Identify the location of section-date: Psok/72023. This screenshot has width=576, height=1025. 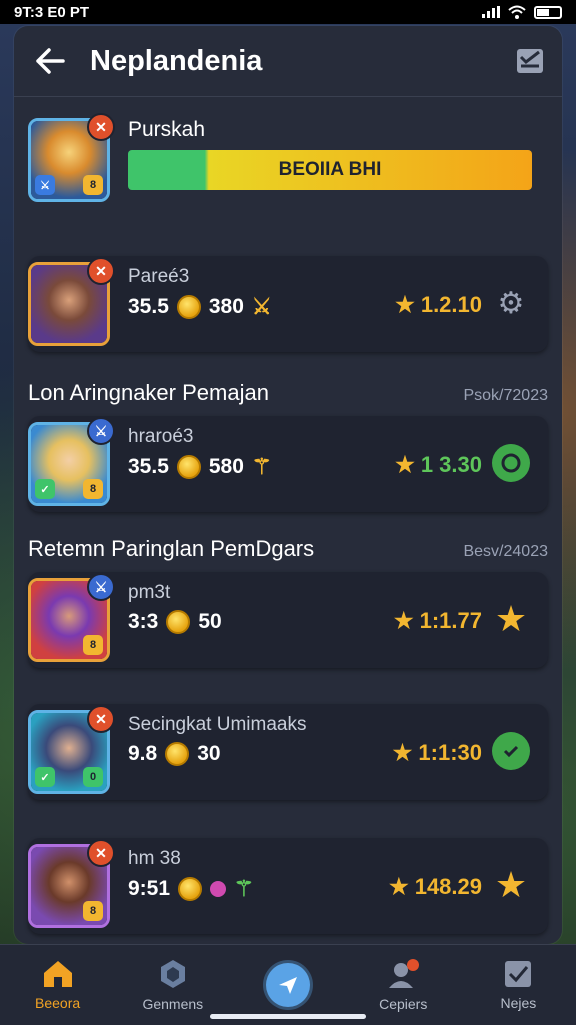
(505, 395).